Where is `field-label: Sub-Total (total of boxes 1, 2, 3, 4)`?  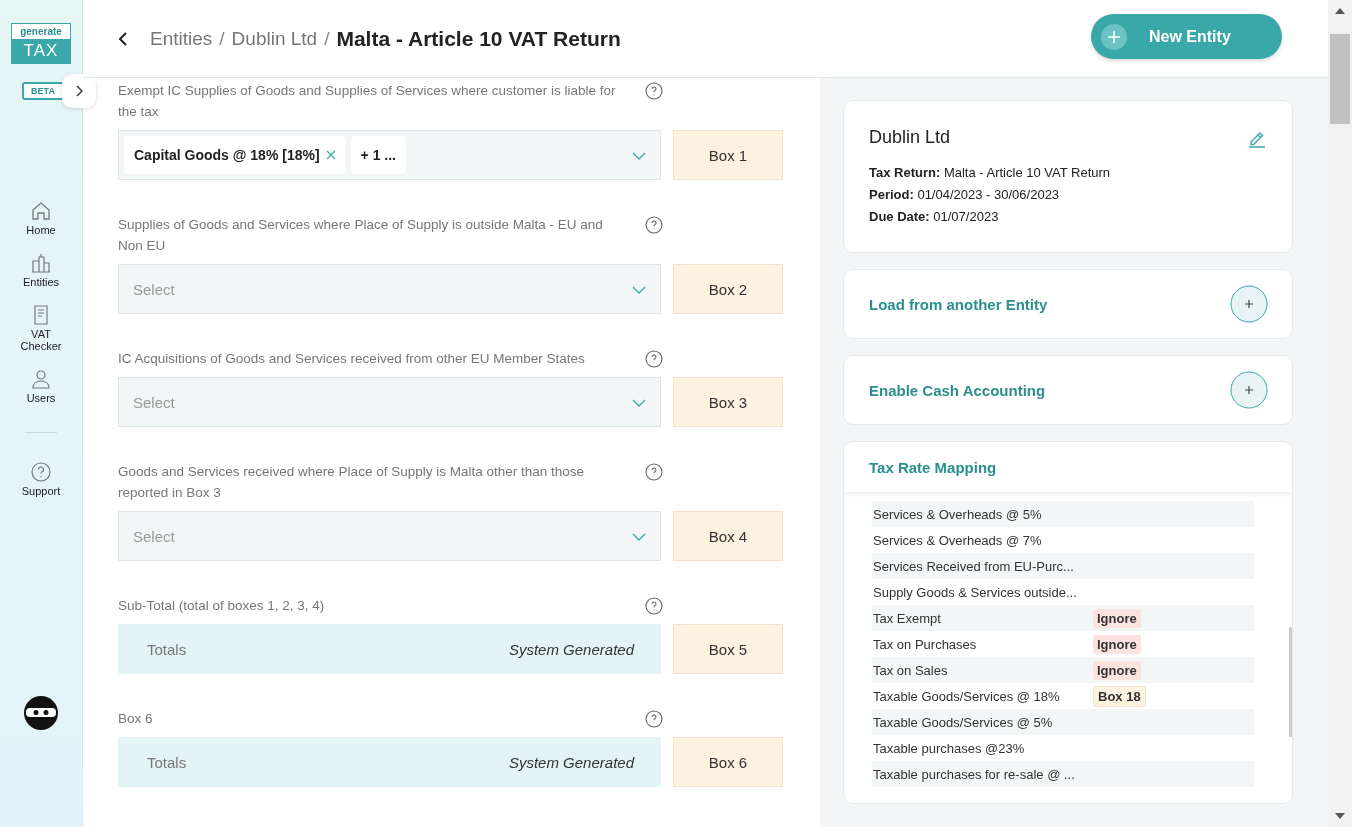 field-label: Sub-Total (total of boxes 1, 2, 3, 4) is located at coordinates (221, 606).